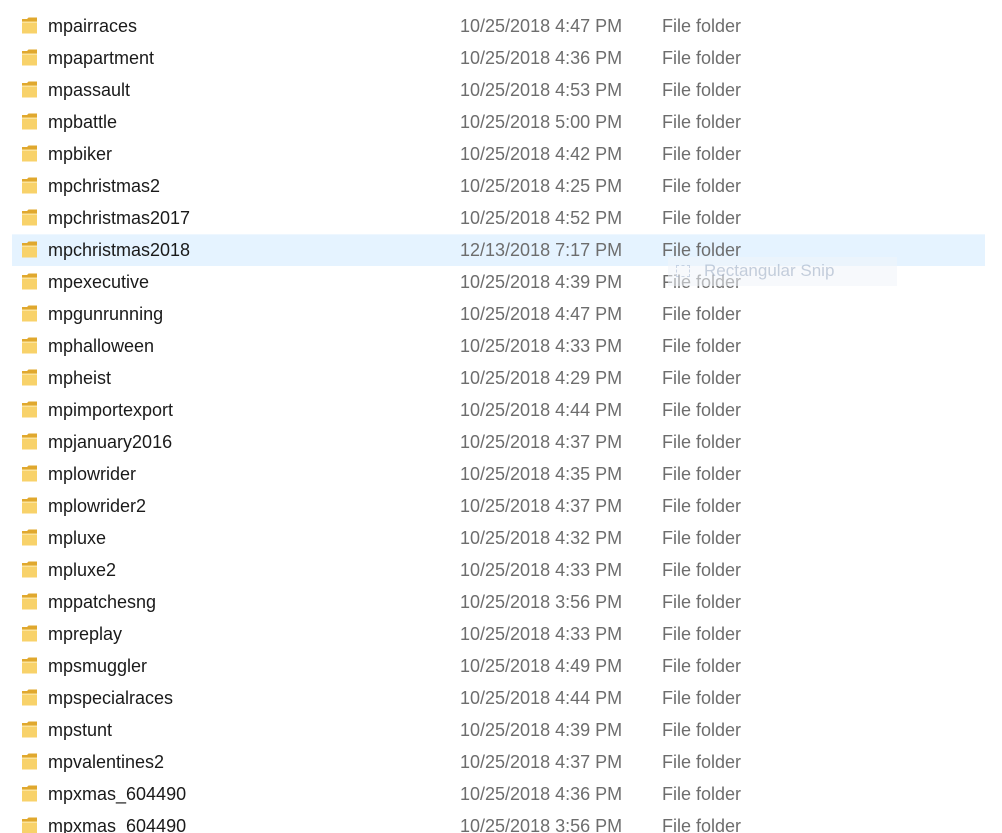 This screenshot has height=833, width=1002. I want to click on snip-tooltip-label: Rectangular Snip, so click(769, 270).